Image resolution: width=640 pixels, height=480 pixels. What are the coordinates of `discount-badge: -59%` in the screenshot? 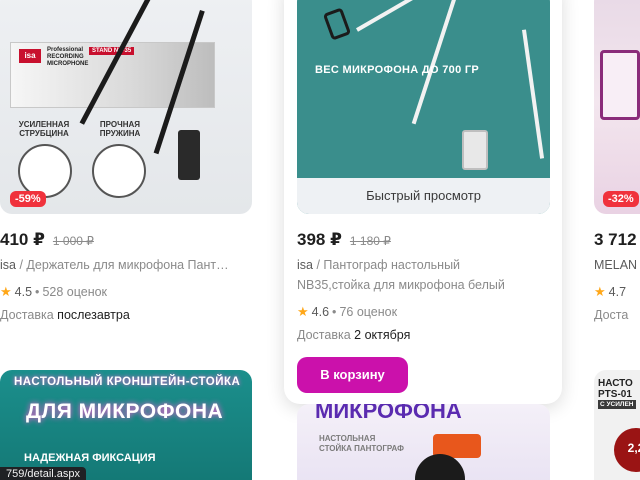 It's located at (28, 199).